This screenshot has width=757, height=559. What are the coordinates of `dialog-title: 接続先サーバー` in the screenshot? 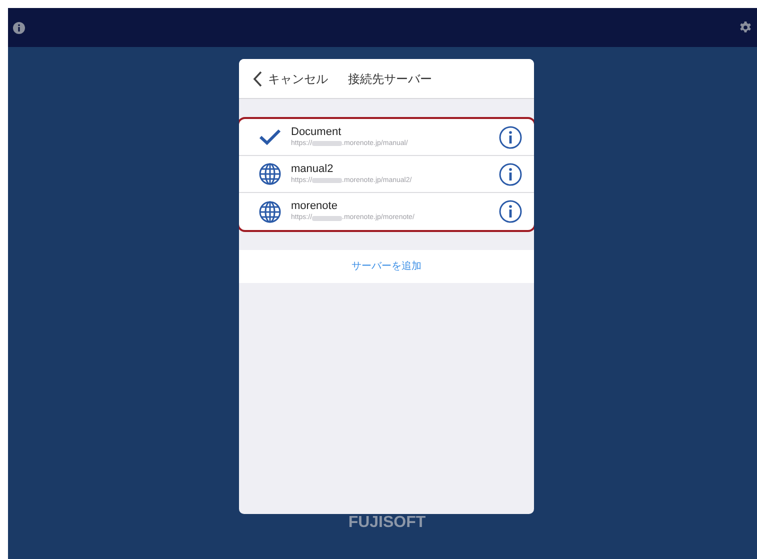 It's located at (390, 79).